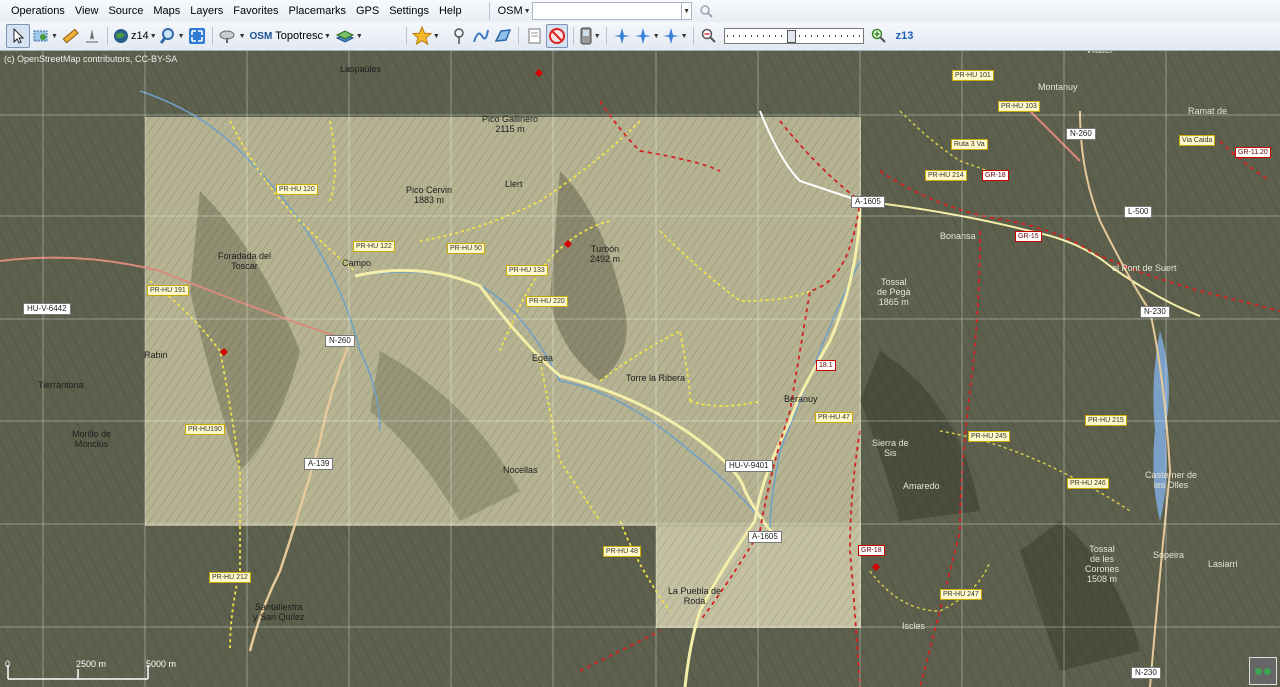  Describe the element at coordinates (166, 11) in the screenshot. I see `menu-maps: Maps` at that location.